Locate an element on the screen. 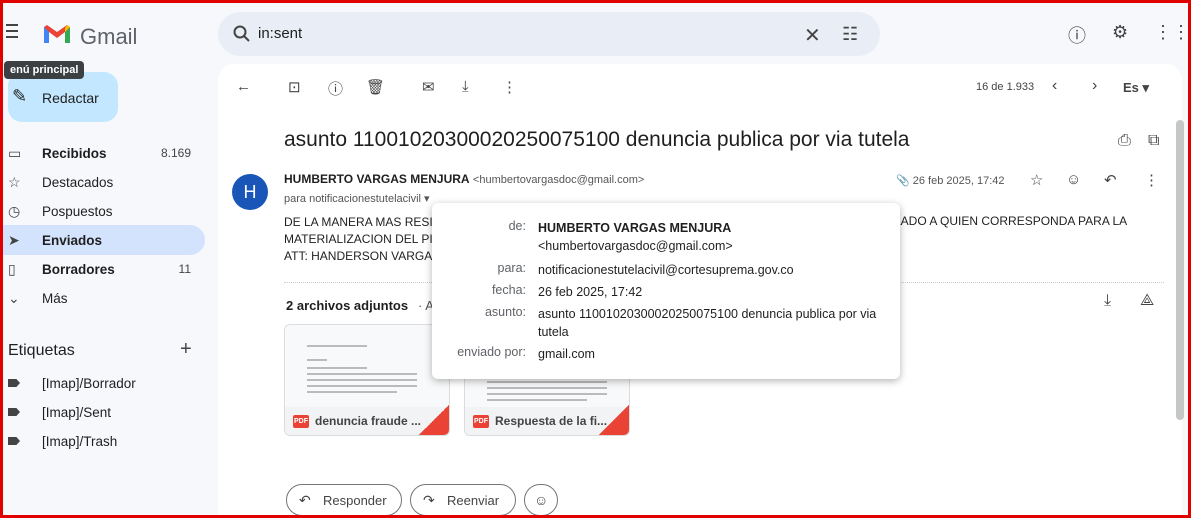 The width and height of the screenshot is (1191, 518). apps-grid-icon: ⋮⋮ is located at coordinates (1172, 32).